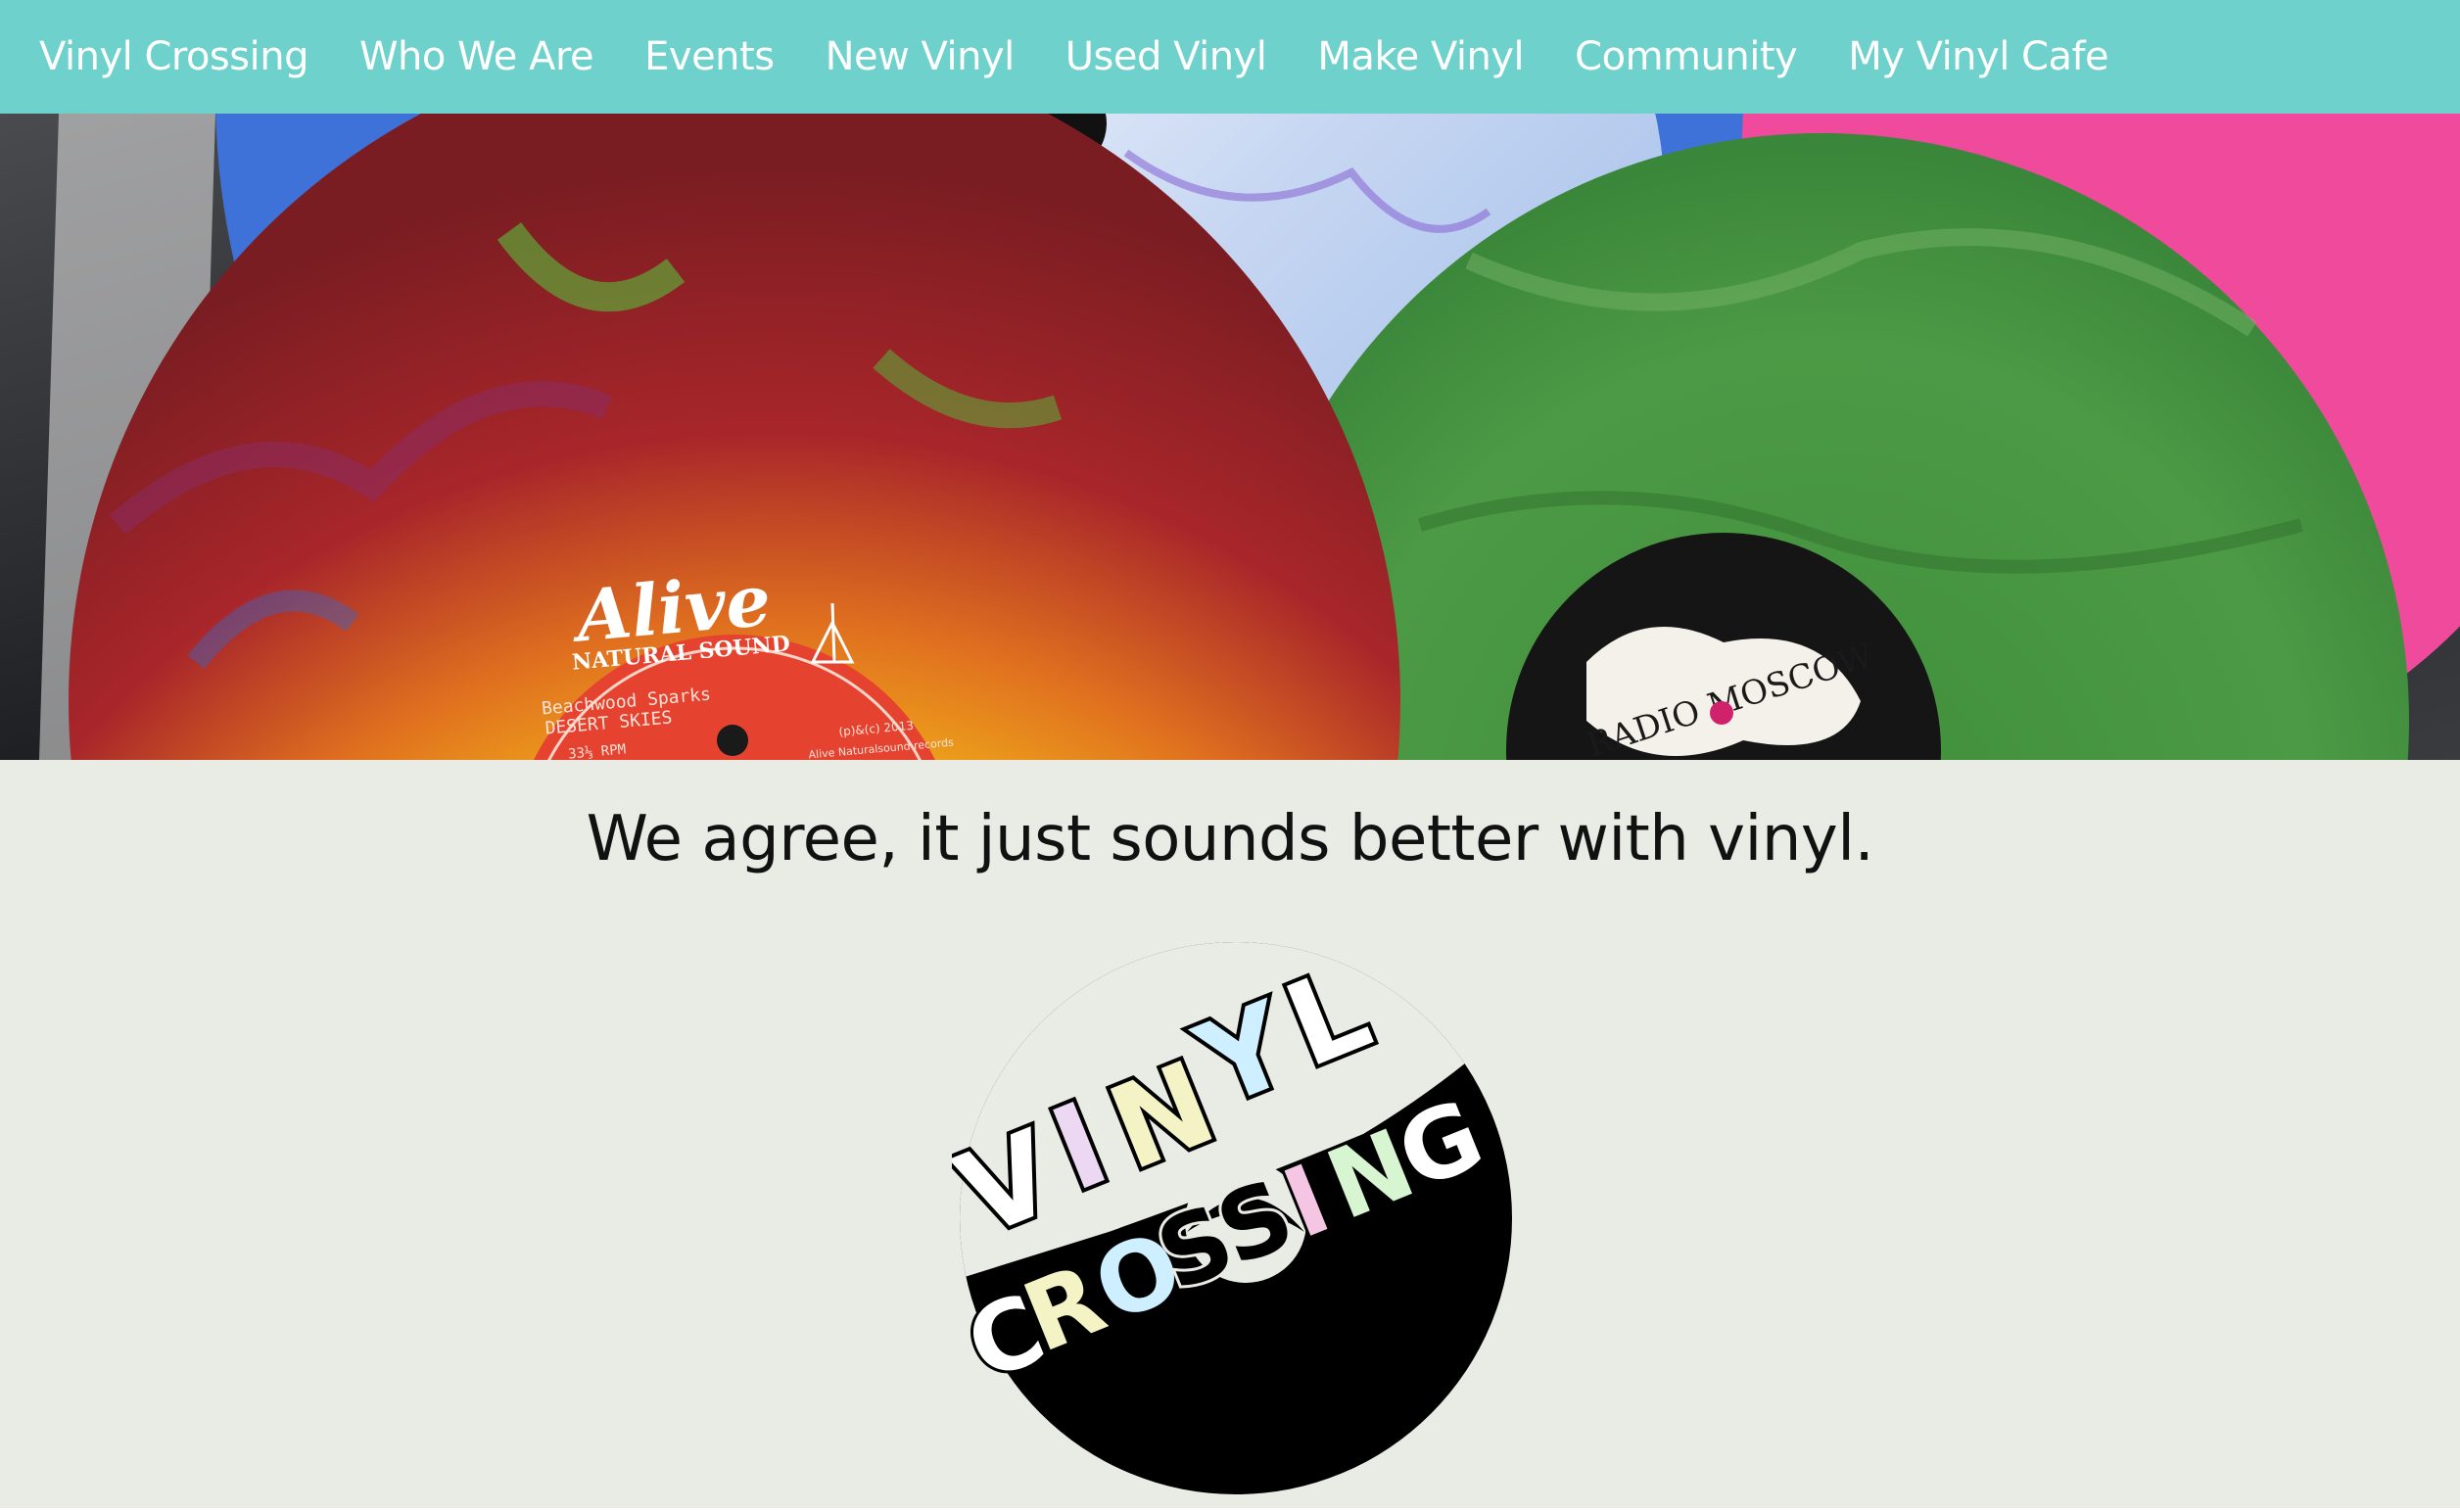  I want to click on vinyl-crossing-logo: V I N Y L C R O S S I N G, so click(1237, 1222).